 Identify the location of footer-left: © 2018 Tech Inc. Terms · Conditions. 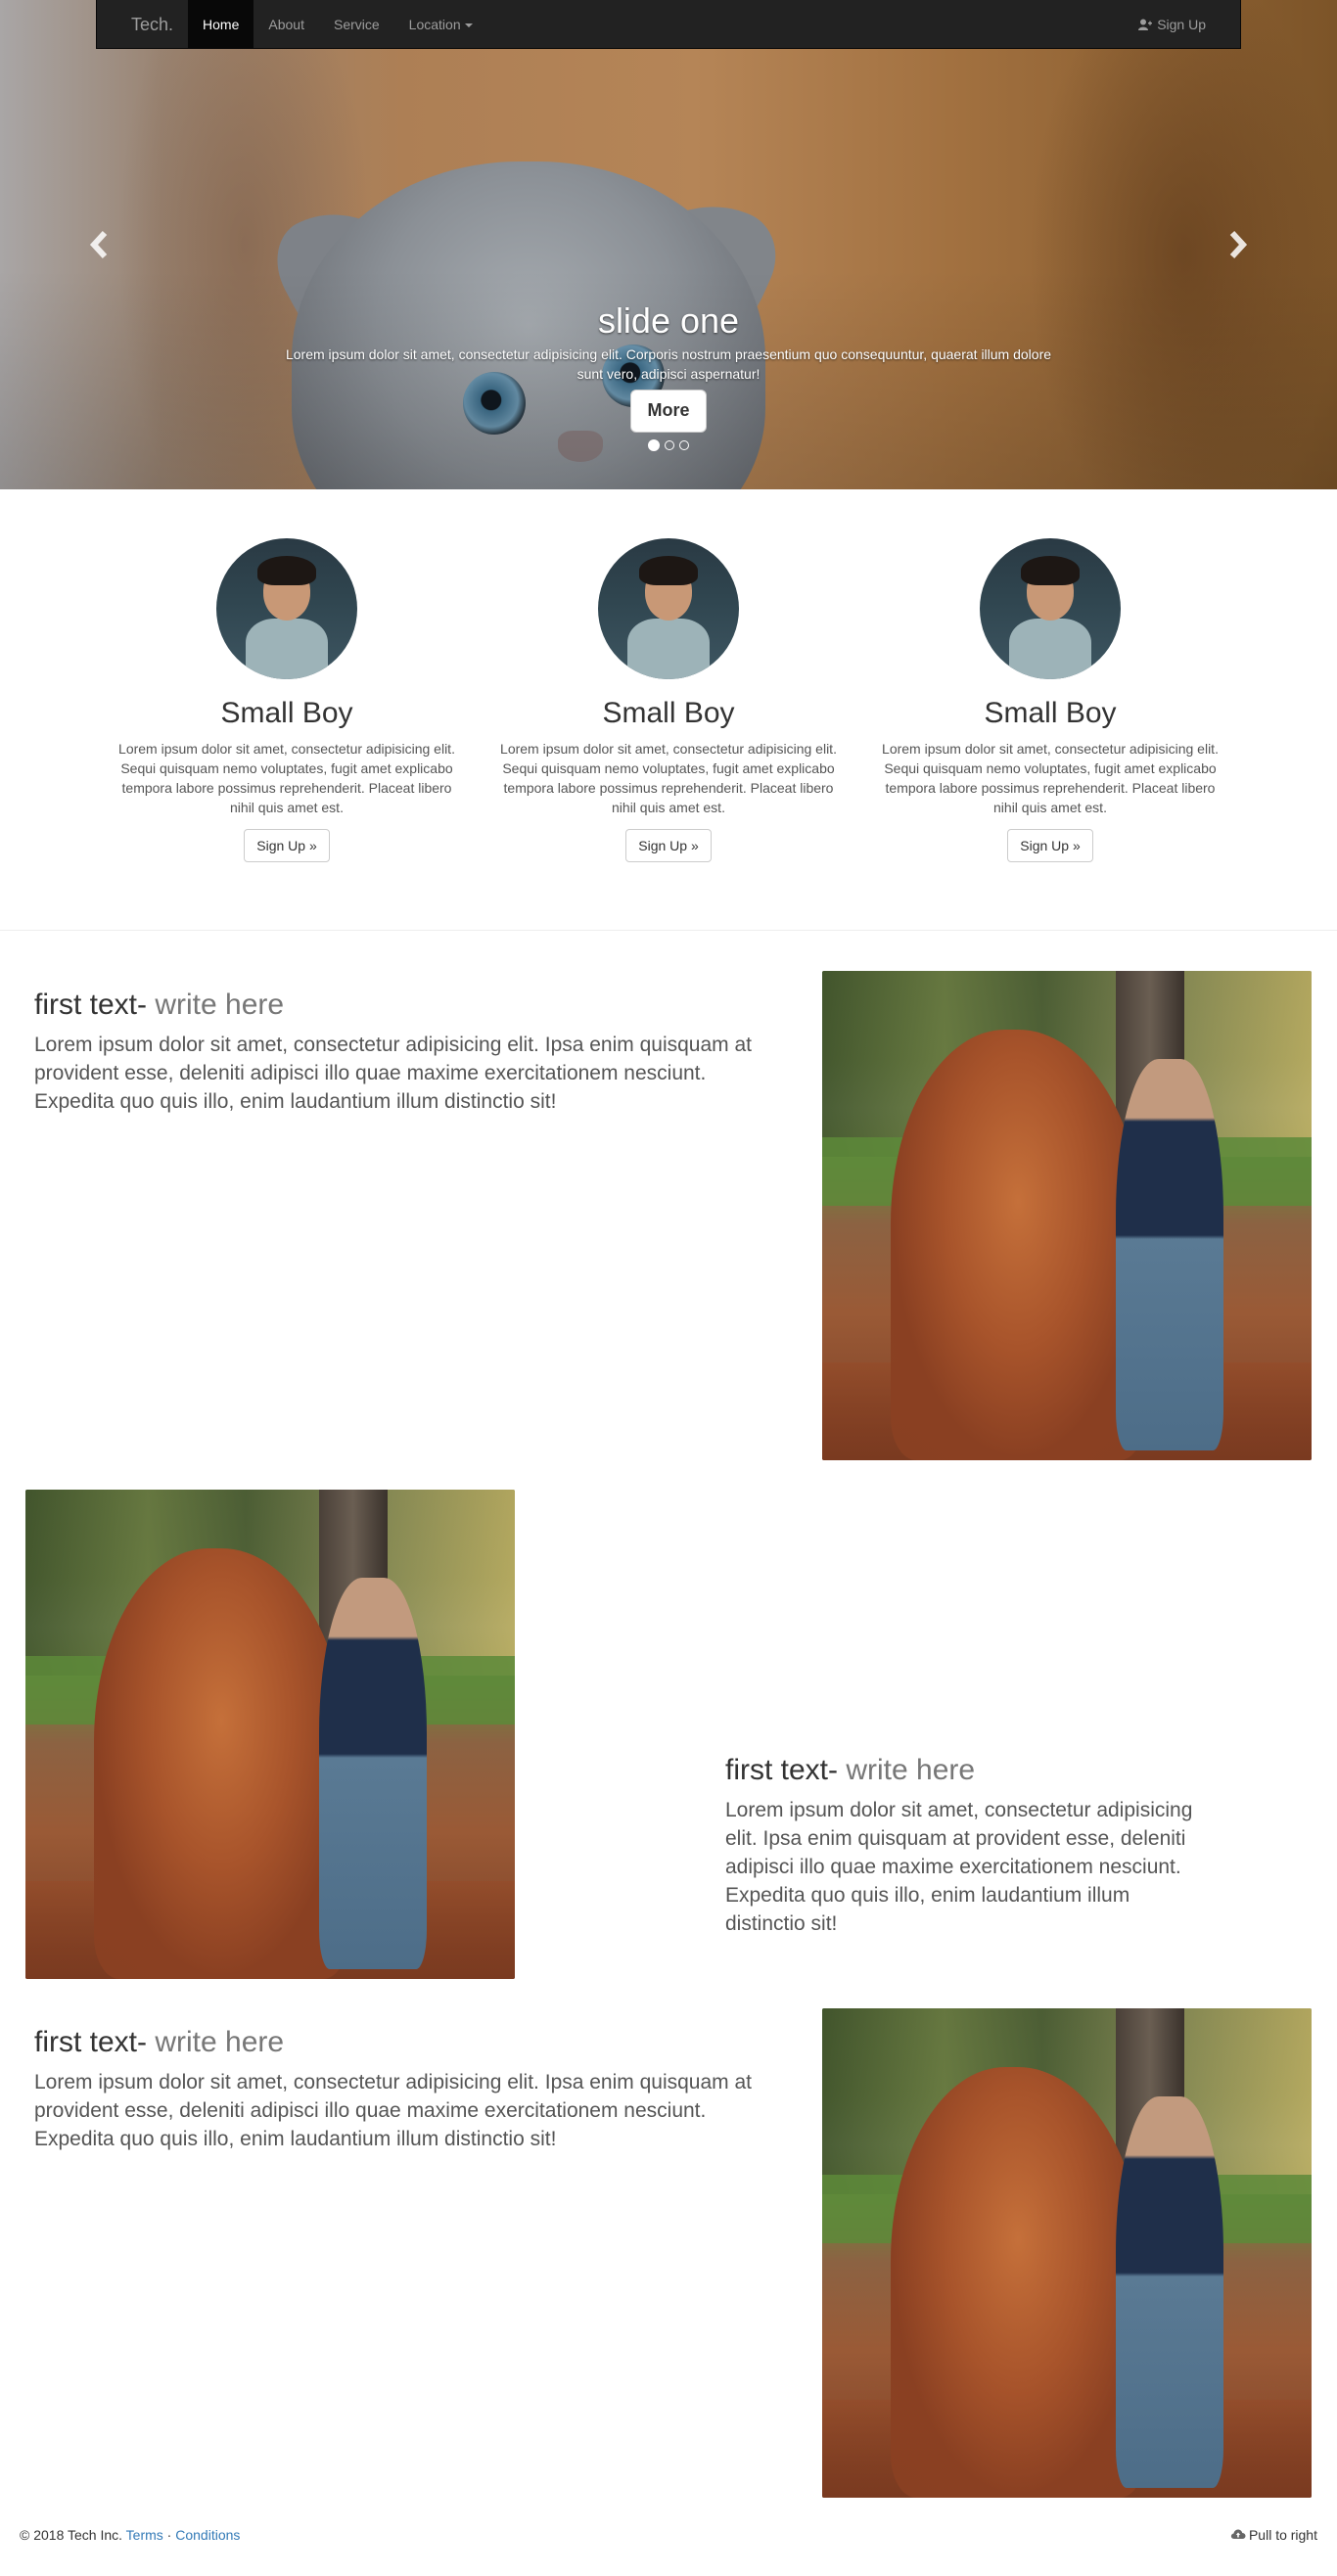
(130, 2535).